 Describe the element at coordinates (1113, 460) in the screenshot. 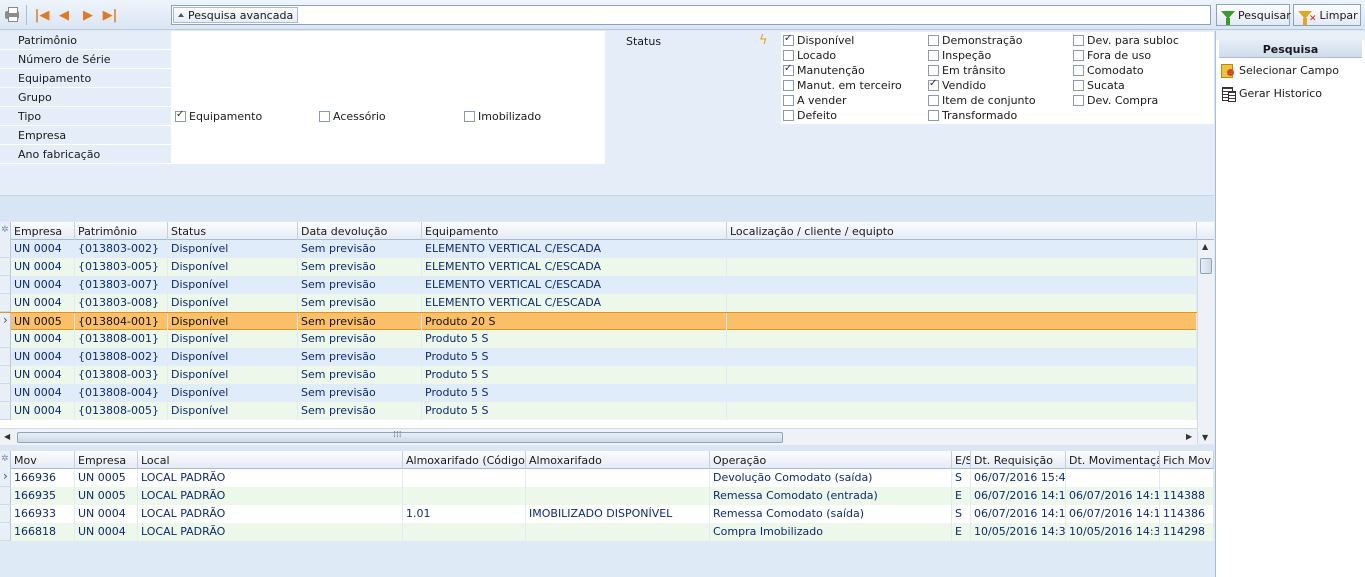

I see `column-header: Dt. Movimentação` at that location.